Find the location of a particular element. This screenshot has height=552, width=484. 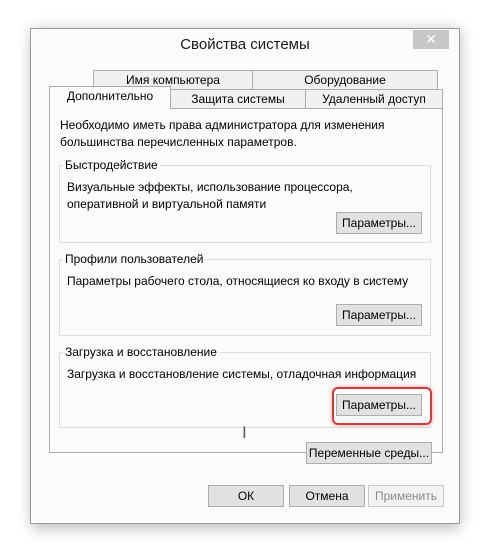

text-cursor-icon: Ⅰ is located at coordinates (244, 433).